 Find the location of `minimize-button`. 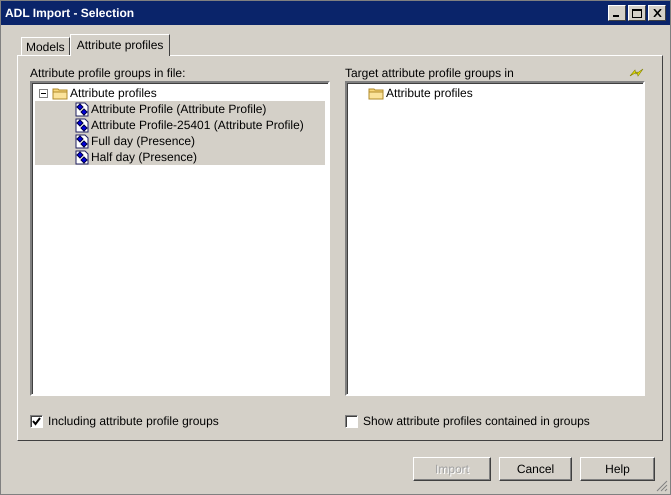

minimize-button is located at coordinates (617, 13).